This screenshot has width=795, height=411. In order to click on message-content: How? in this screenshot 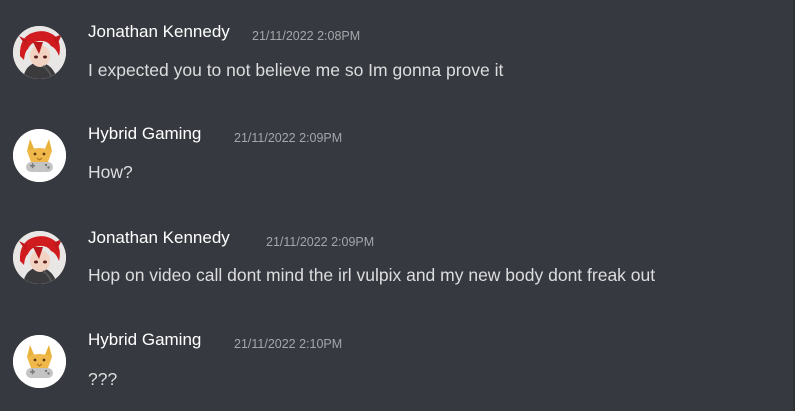, I will do `click(110, 172)`.